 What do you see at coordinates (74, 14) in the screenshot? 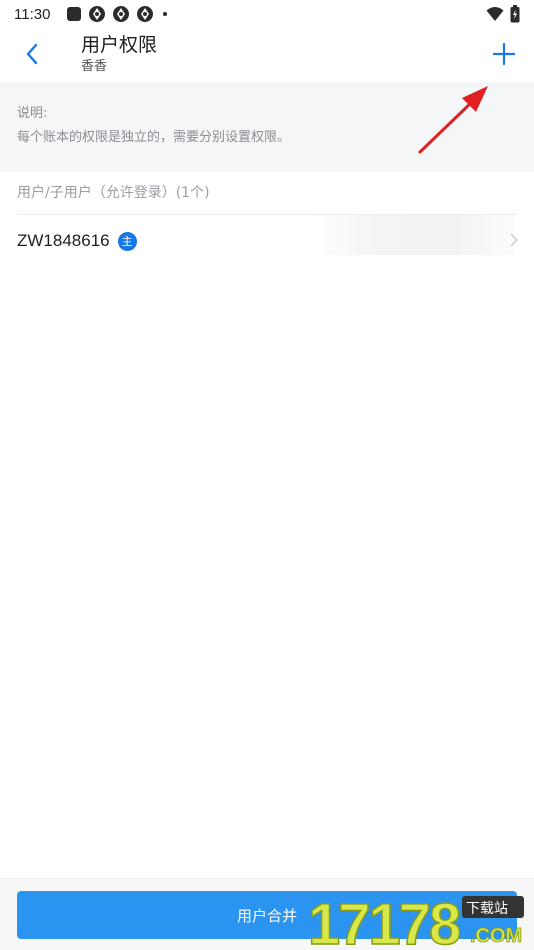
I see `square-icon` at bounding box center [74, 14].